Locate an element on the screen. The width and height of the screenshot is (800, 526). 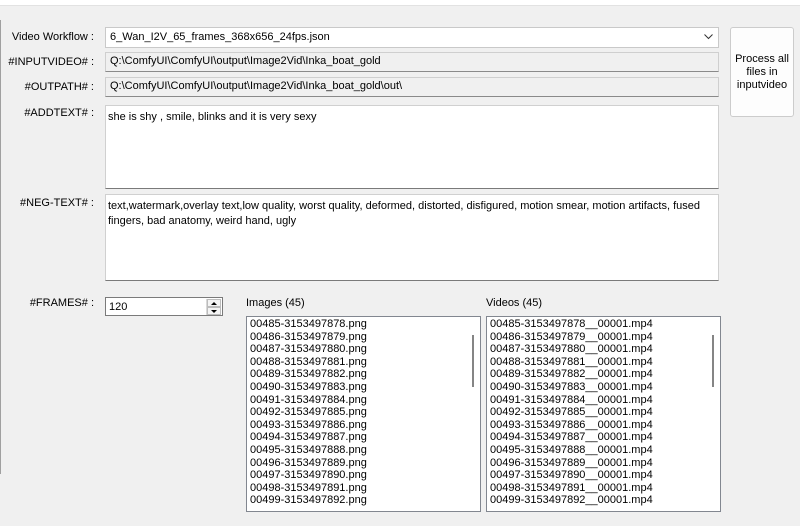
list-item: 00490-3153497883.png is located at coordinates (308, 387).